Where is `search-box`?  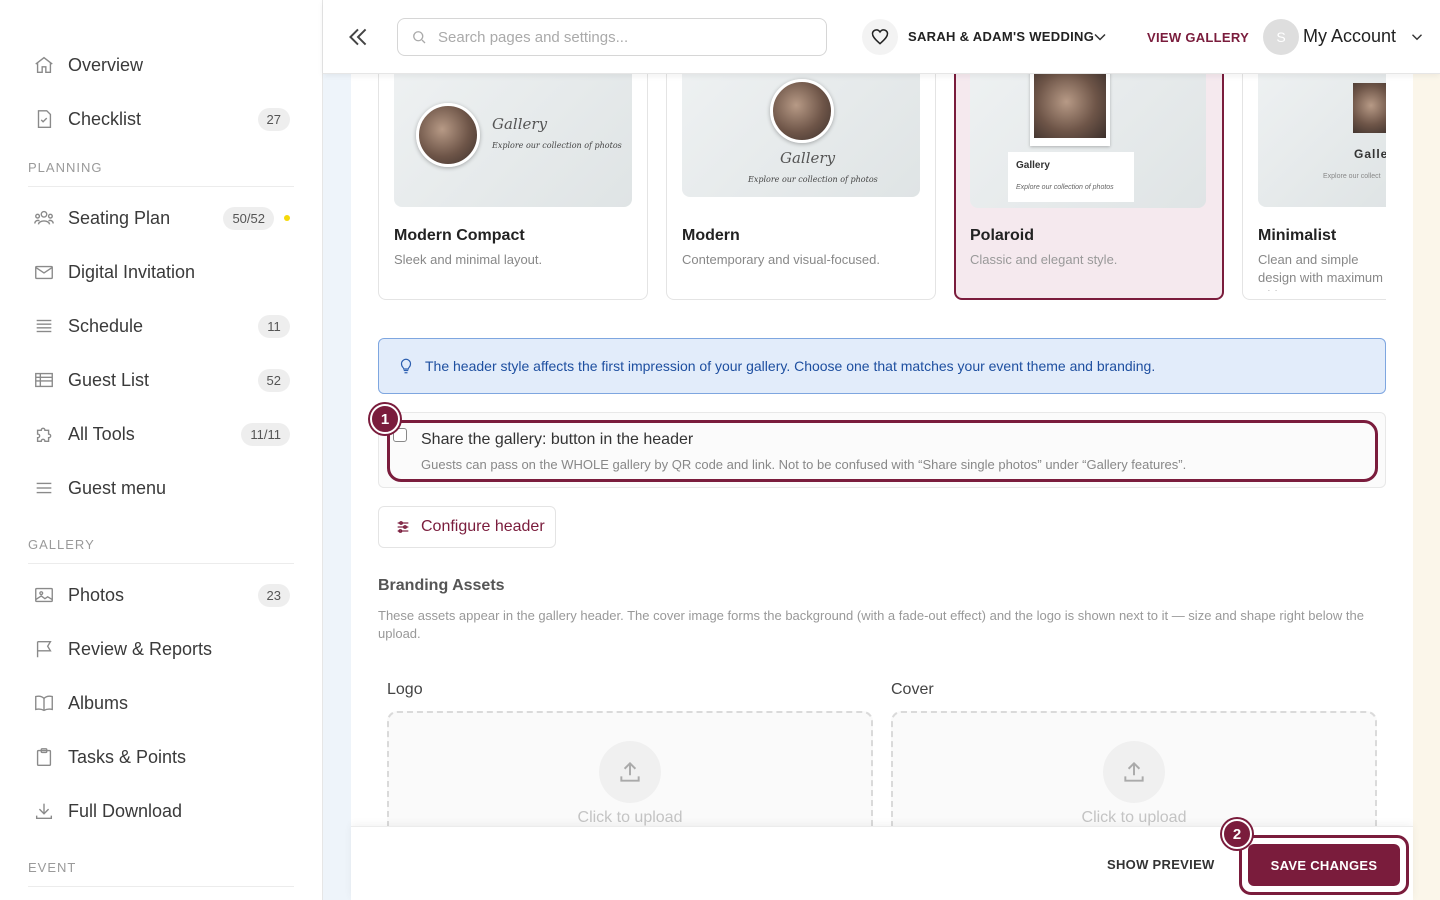
search-box is located at coordinates (612, 37).